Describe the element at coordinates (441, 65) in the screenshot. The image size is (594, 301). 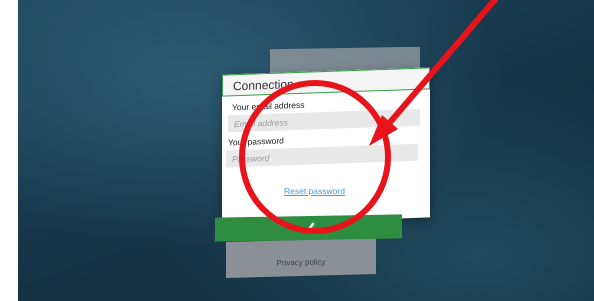
I see `arrow-shaft` at that location.